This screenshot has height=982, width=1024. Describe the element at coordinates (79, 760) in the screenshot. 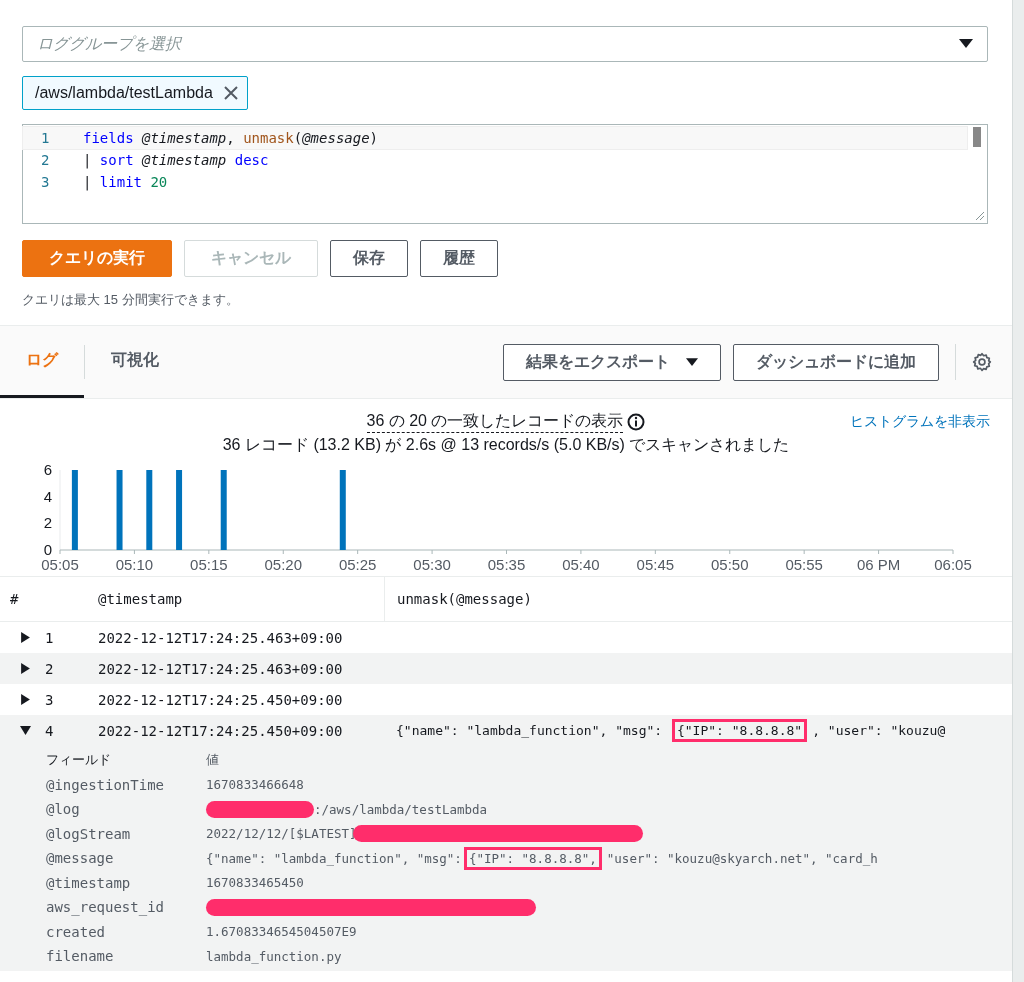

I see `column-header: フィールド` at that location.